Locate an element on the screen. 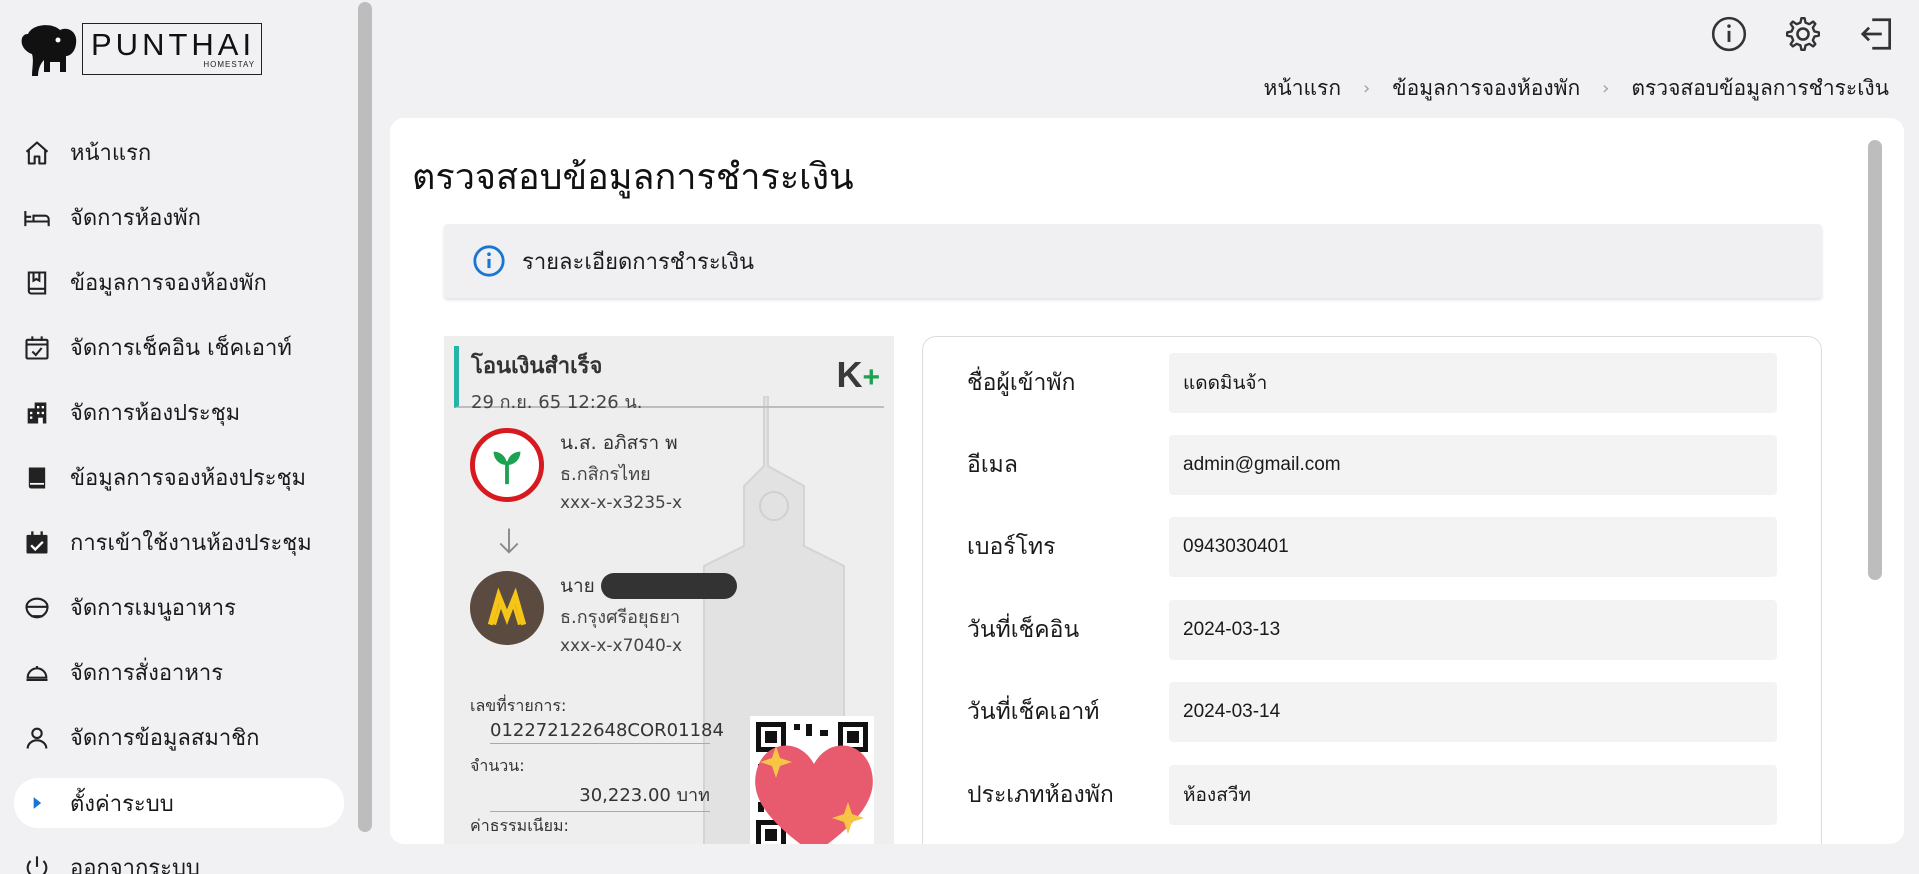  field-label: อีเมล is located at coordinates (992, 465).